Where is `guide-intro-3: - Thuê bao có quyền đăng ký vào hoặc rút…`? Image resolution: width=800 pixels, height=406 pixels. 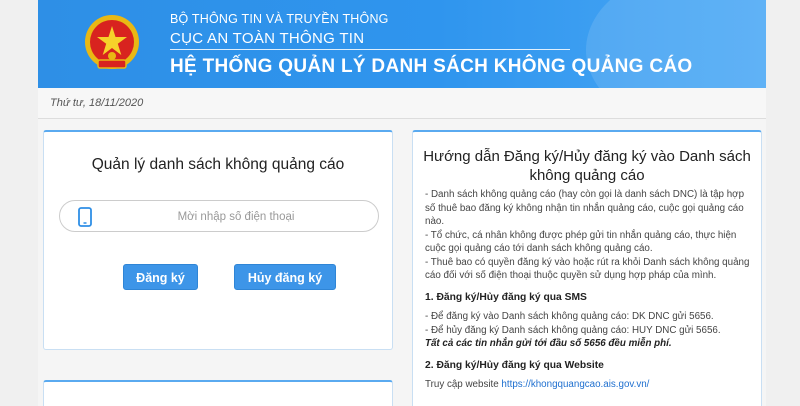 guide-intro-3: - Thuê bao có quyền đăng ký vào hoặc rút… is located at coordinates (587, 269).